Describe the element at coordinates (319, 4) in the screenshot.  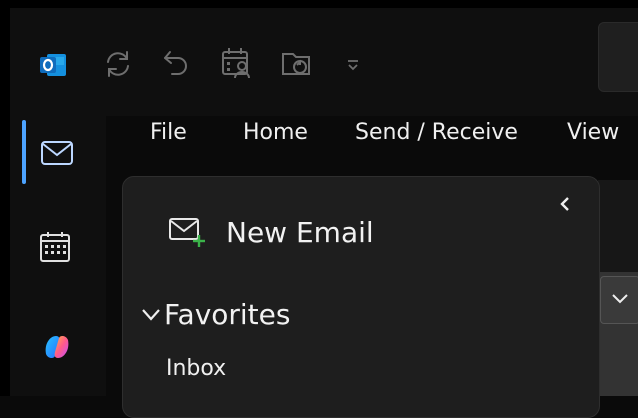
I see `window-top-border` at that location.